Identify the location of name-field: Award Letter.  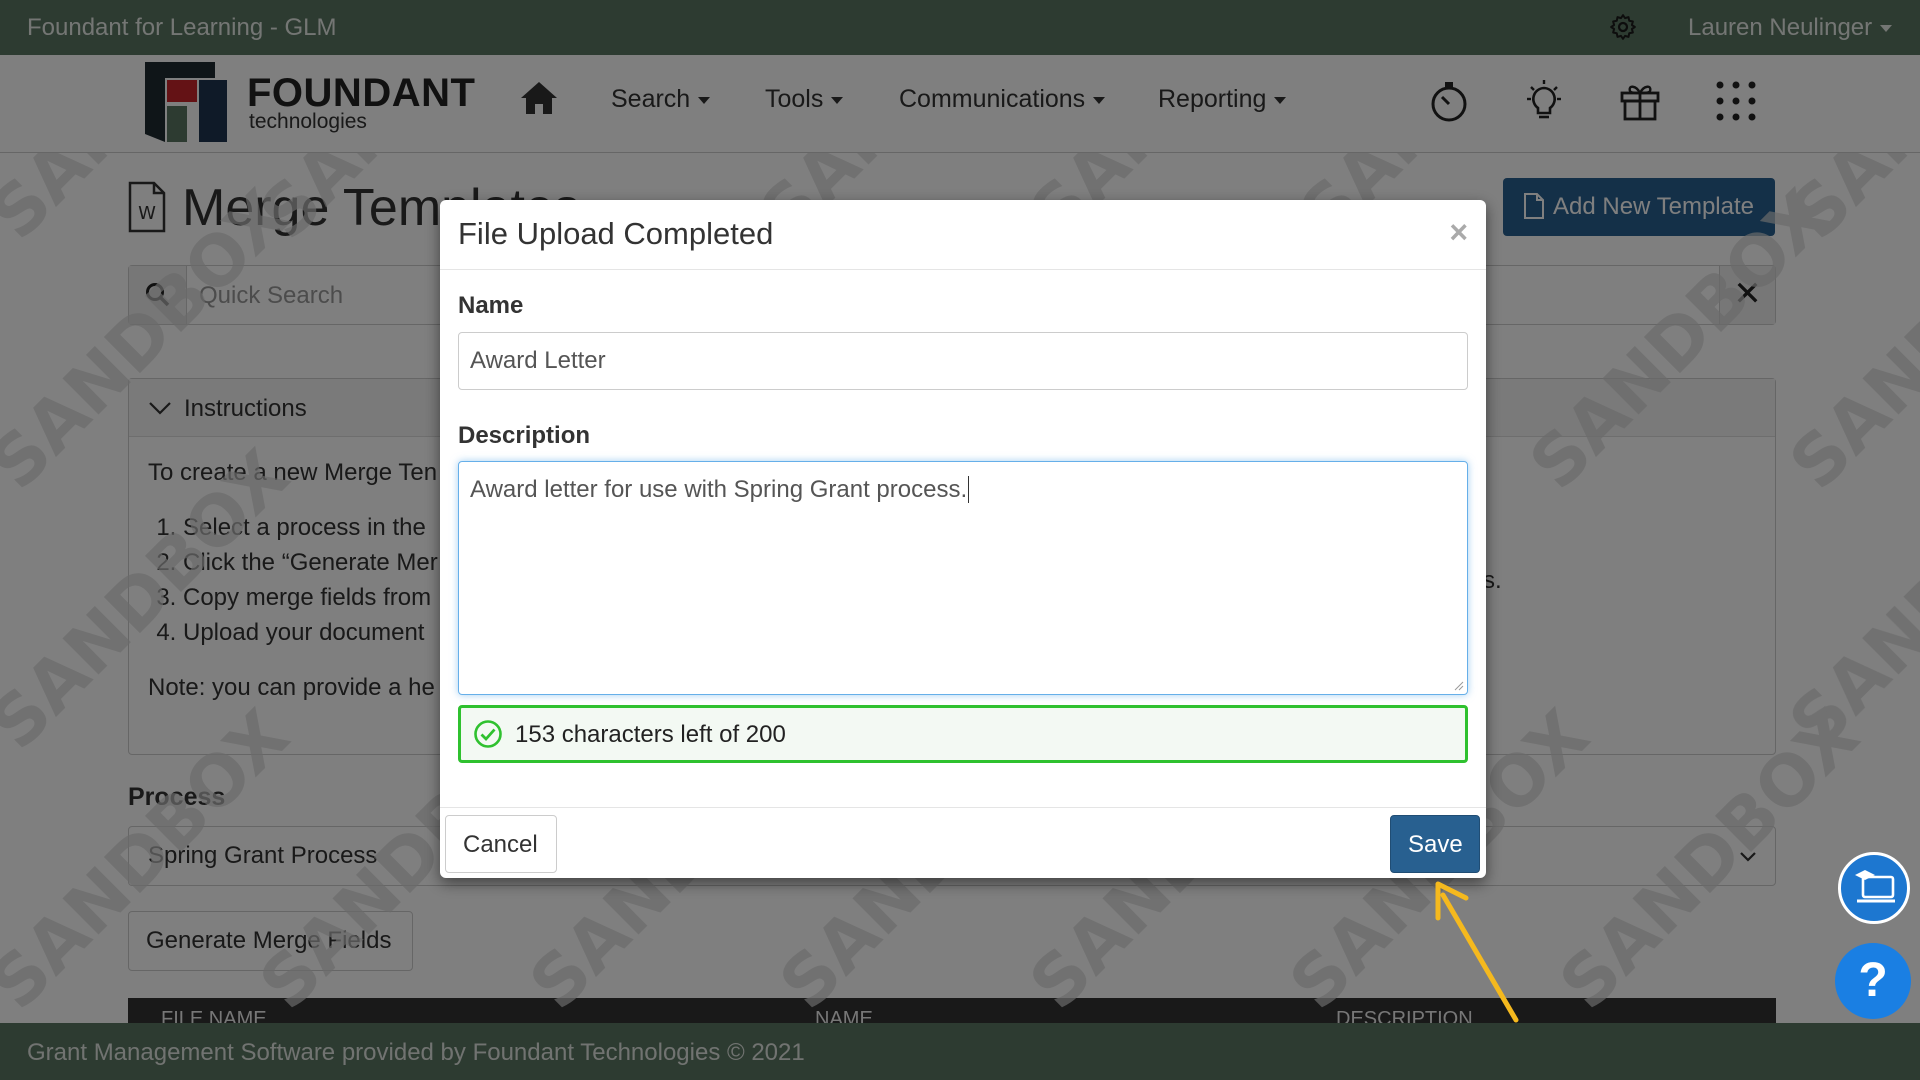
(963, 361).